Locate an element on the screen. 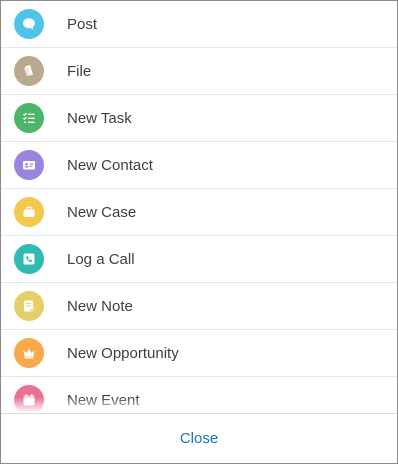 Image resolution: width=398 pixels, height=464 pixels. action-label-new-task: New Task is located at coordinates (99, 118).